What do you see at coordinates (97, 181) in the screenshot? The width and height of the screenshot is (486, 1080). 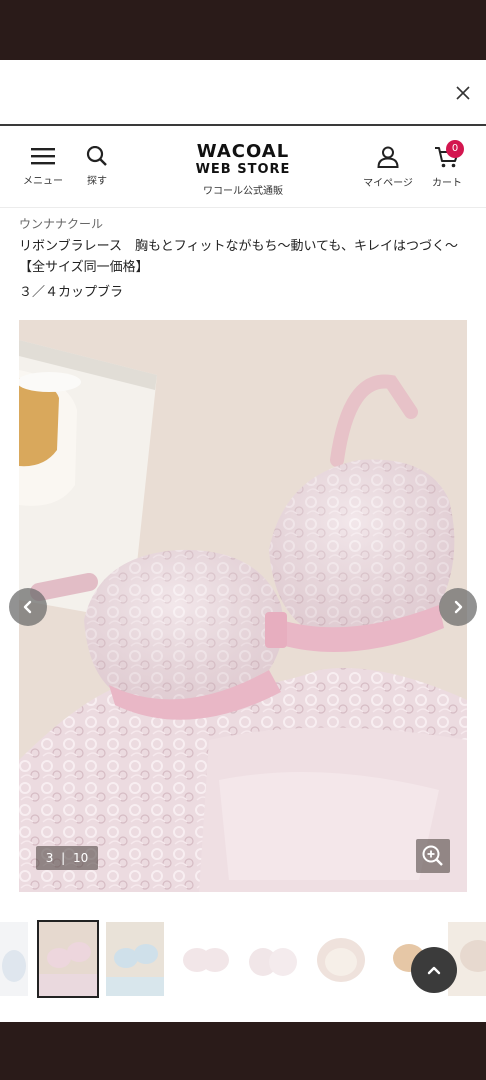 I see `search-label: 探す` at bounding box center [97, 181].